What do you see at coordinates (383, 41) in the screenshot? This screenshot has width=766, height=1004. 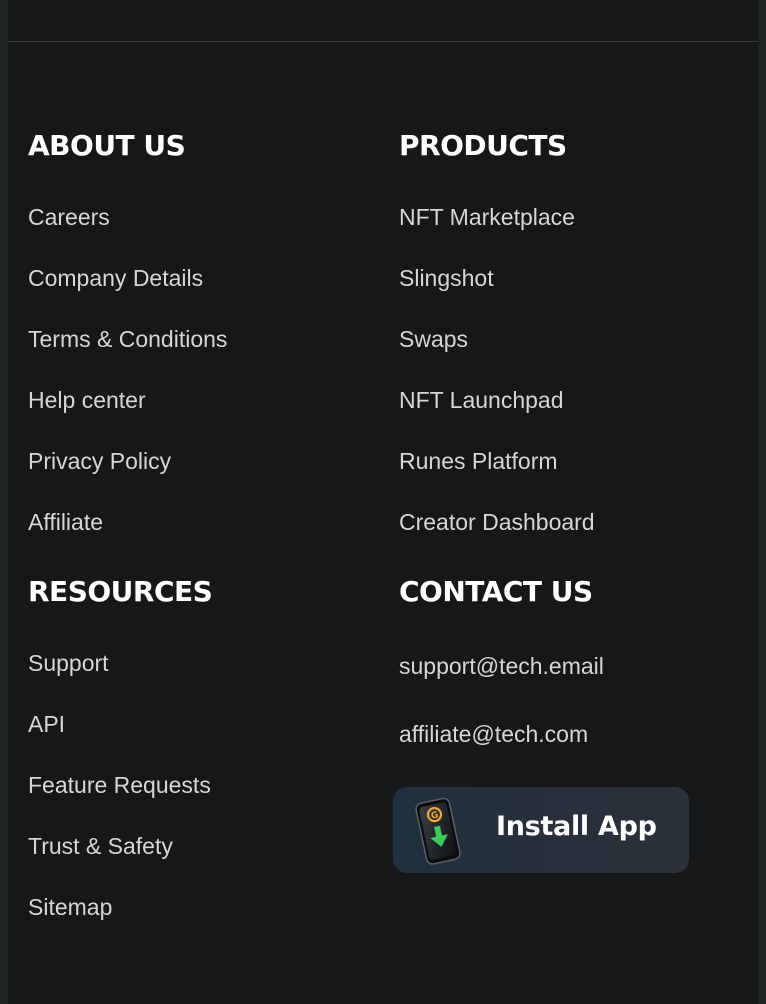 I see `top-divider` at bounding box center [383, 41].